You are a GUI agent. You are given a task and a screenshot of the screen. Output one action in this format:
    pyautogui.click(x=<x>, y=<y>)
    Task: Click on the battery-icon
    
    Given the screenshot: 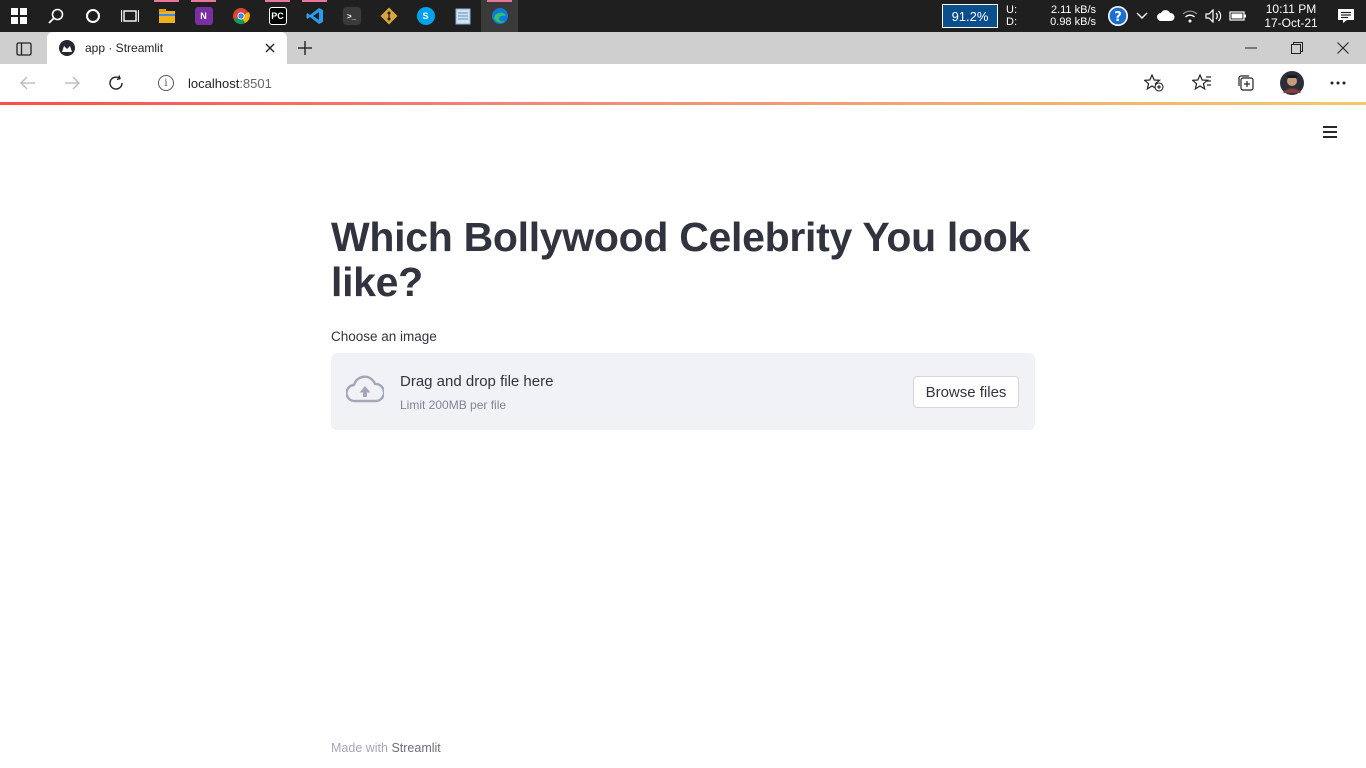 What is the action you would take?
    pyautogui.click(x=1238, y=16)
    